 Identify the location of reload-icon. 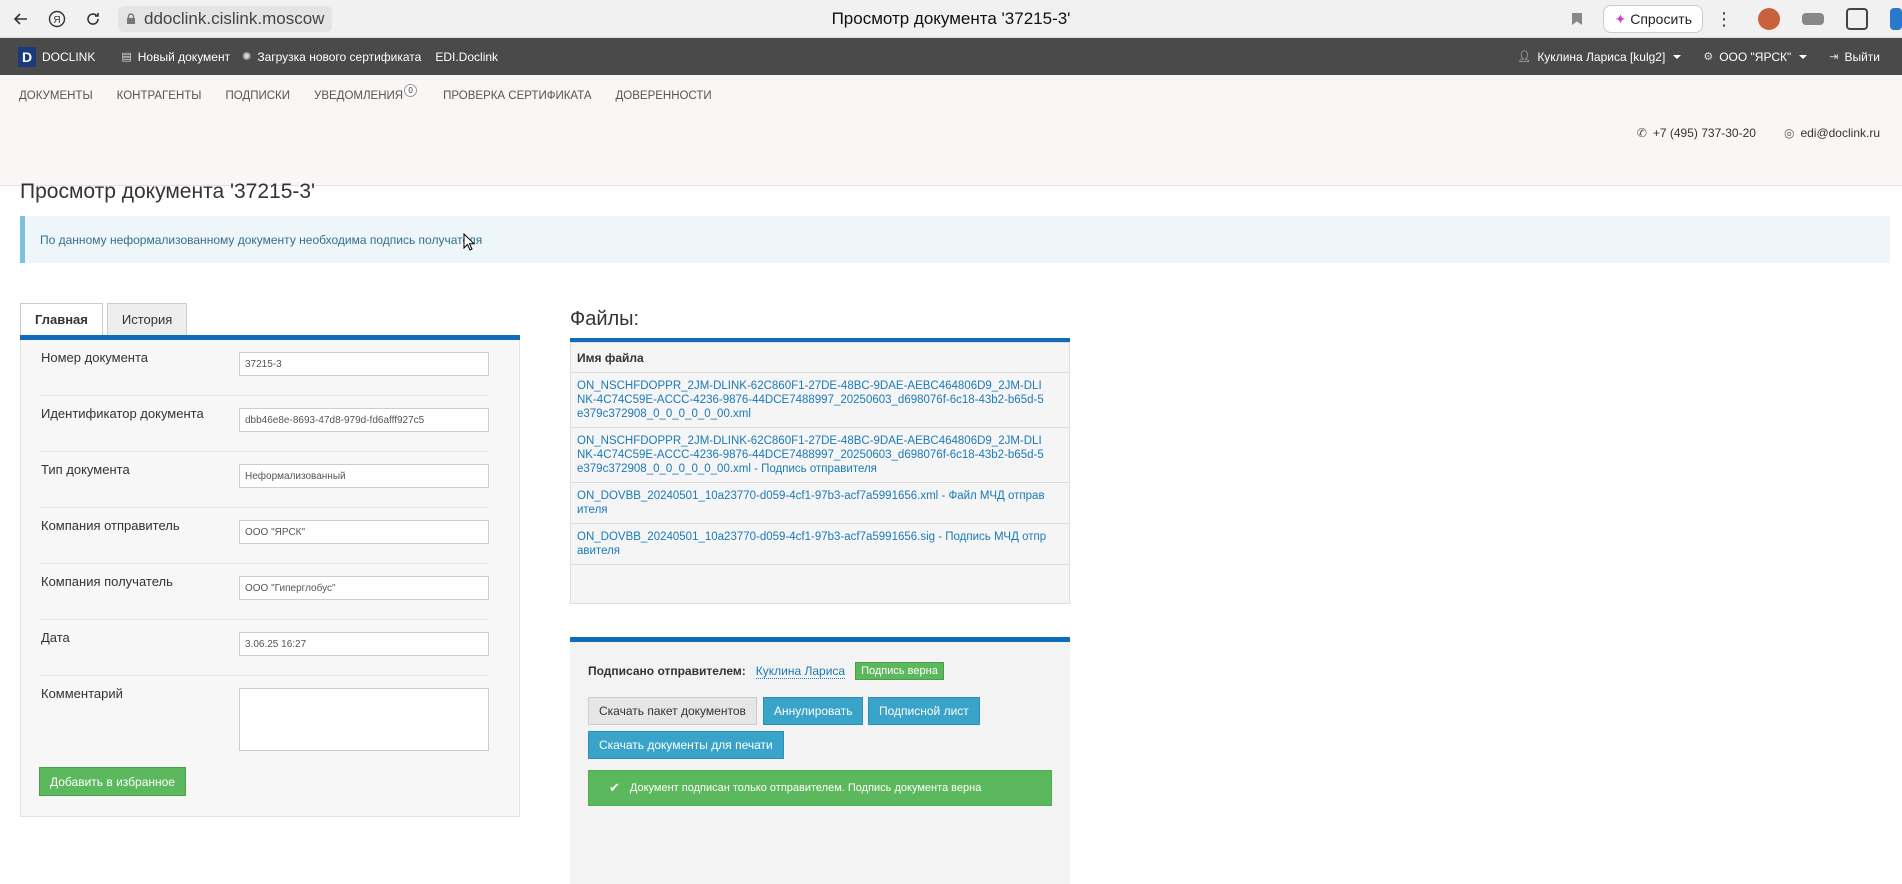
(93, 19).